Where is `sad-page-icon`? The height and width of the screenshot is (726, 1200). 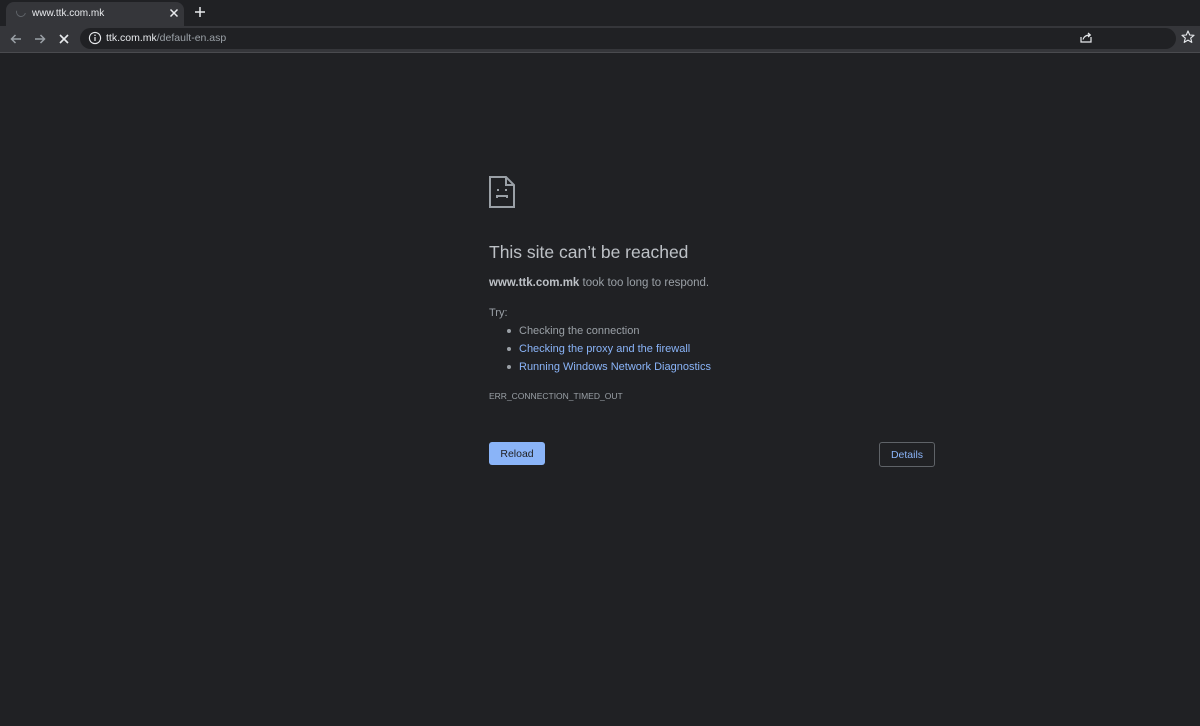
sad-page-icon is located at coordinates (502, 192).